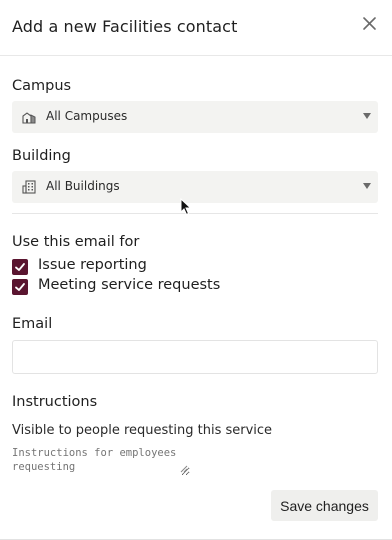 This screenshot has width=392, height=540. What do you see at coordinates (83, 186) in the screenshot?
I see `building-select-value: All Buildings` at bounding box center [83, 186].